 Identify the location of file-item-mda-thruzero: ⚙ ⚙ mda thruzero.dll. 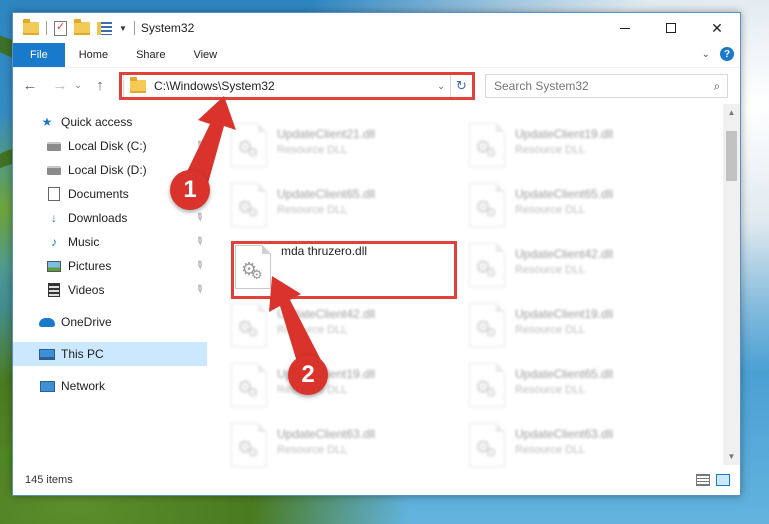
(350, 268).